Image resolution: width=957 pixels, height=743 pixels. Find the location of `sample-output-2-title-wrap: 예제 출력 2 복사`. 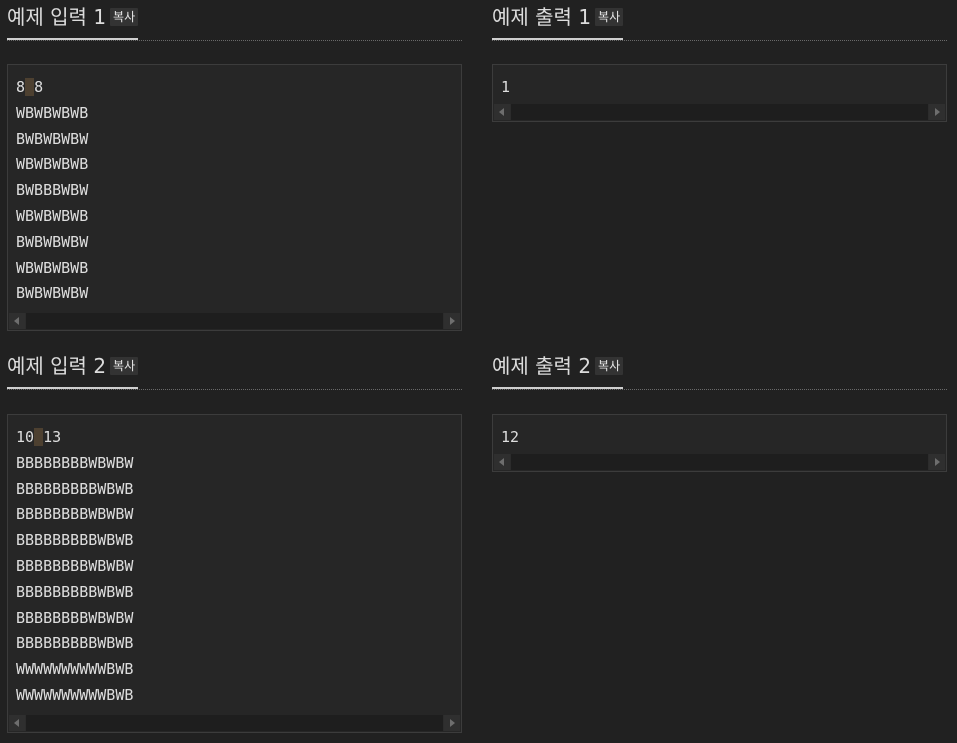

sample-output-2-title-wrap: 예제 출력 2 복사 is located at coordinates (558, 369).